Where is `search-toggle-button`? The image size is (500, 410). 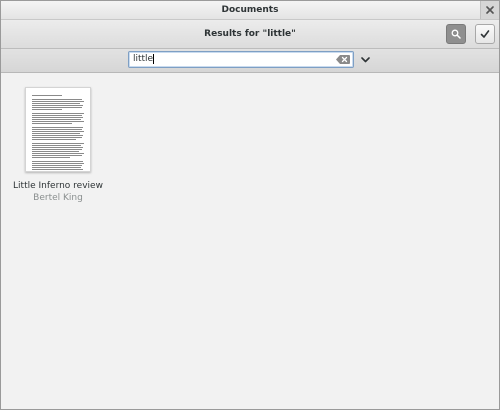
search-toggle-button is located at coordinates (456, 34).